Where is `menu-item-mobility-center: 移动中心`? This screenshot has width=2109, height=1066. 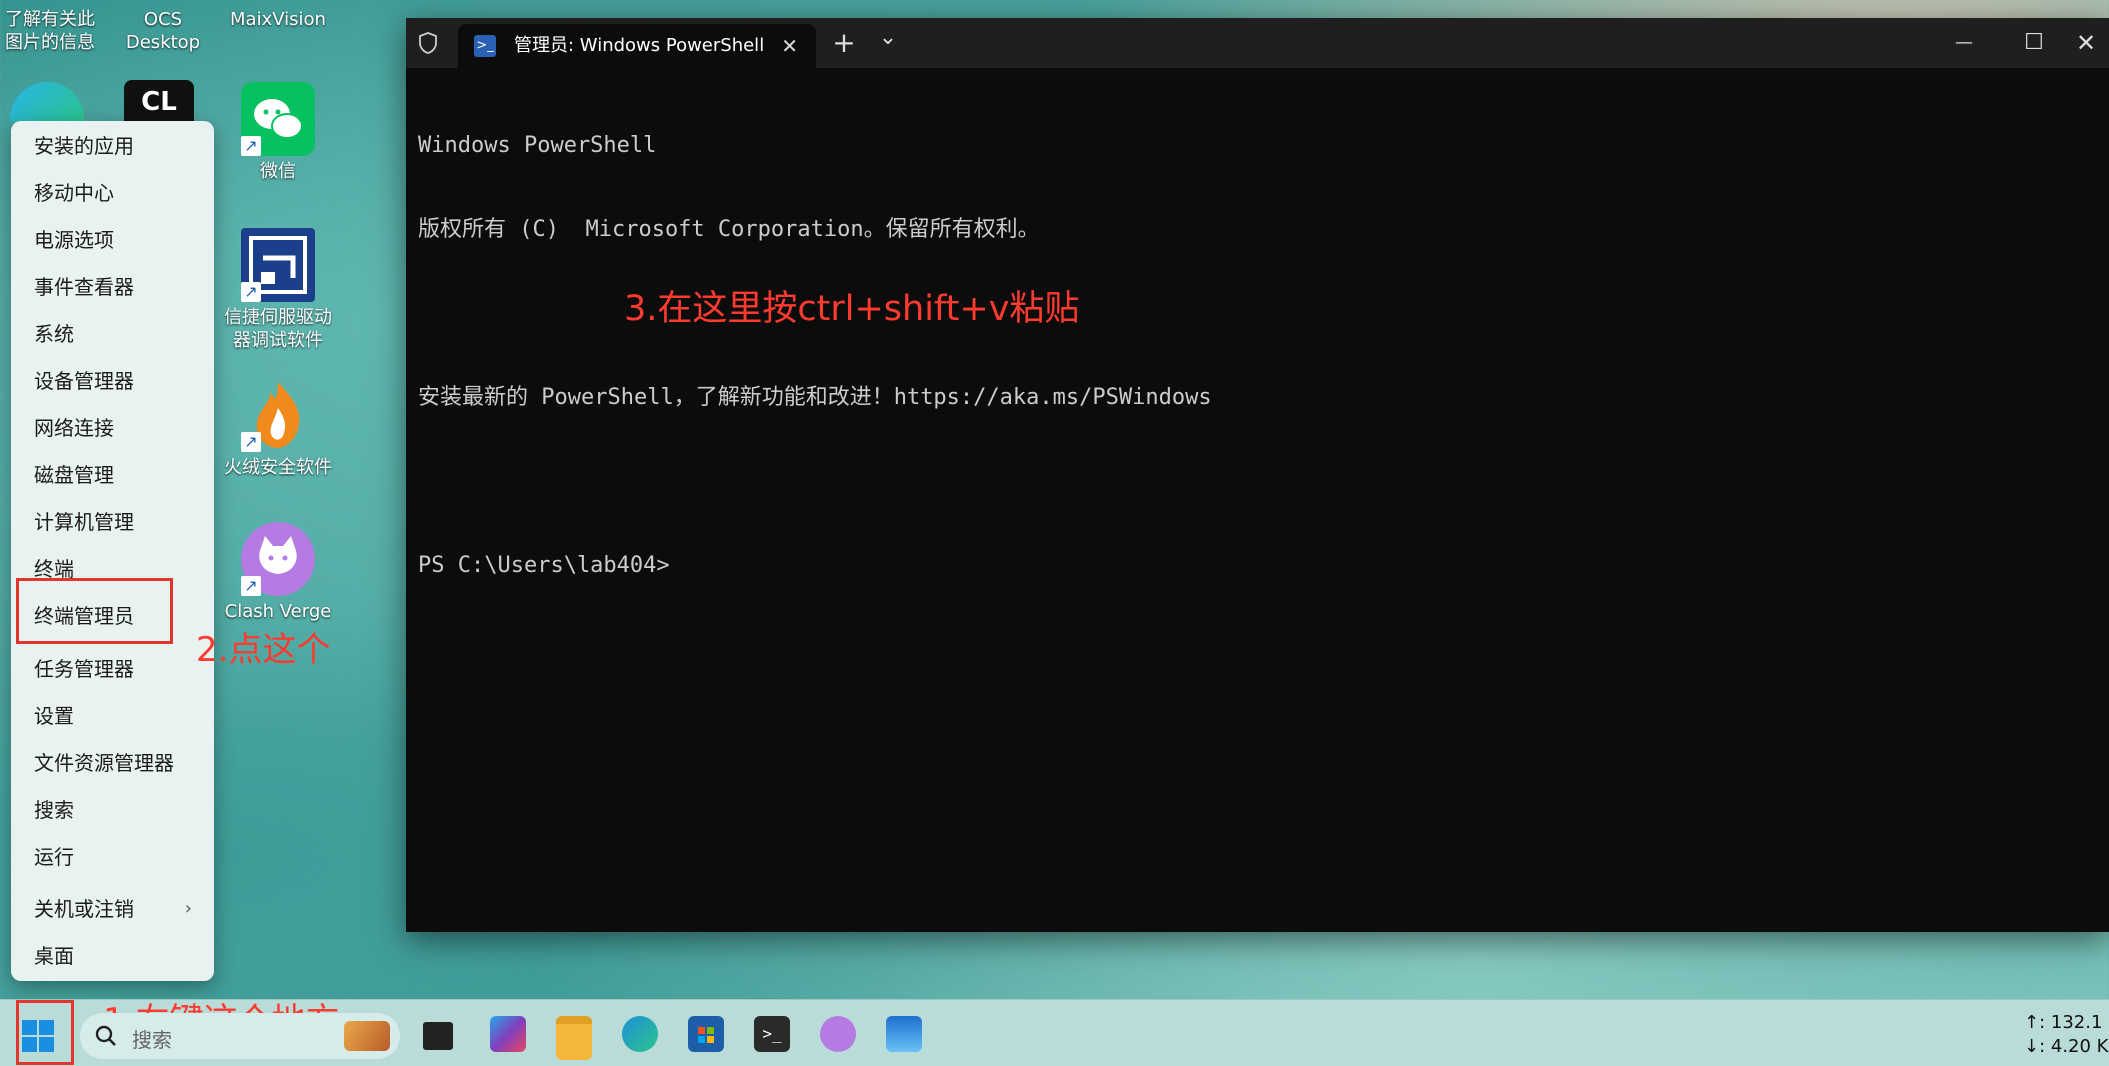 menu-item-mobility-center: 移动中心 is located at coordinates (112, 193).